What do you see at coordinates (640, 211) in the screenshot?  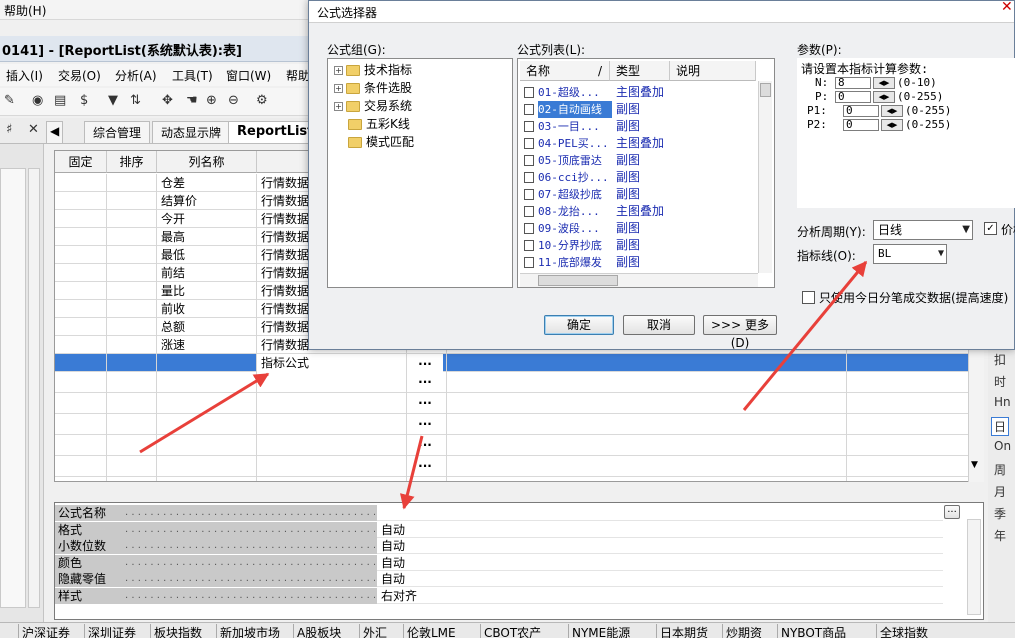 I see `formula-list-item: 08-龙抬... 主图叠加` at bounding box center [640, 211].